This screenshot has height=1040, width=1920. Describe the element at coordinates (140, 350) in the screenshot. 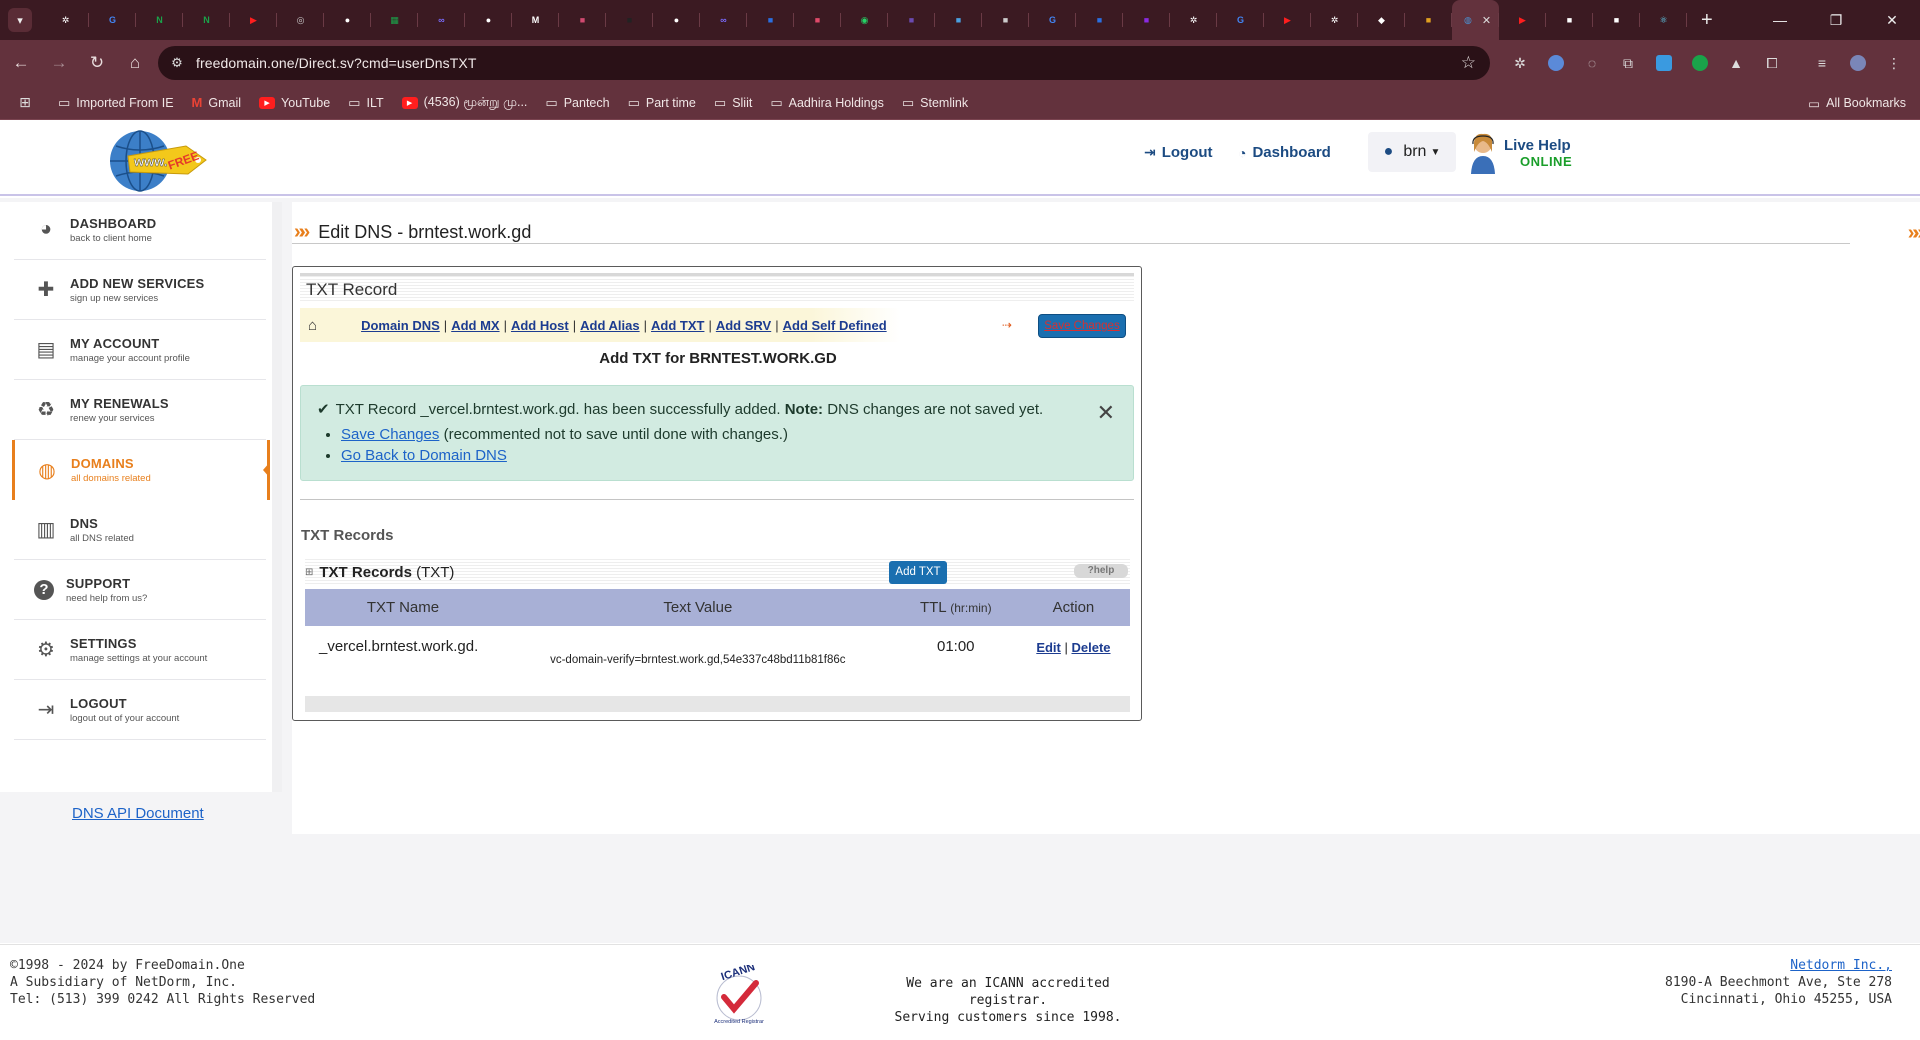

I see `sidebar-item-my-account: ▤ MY ACCOUNT manage your account profile` at that location.